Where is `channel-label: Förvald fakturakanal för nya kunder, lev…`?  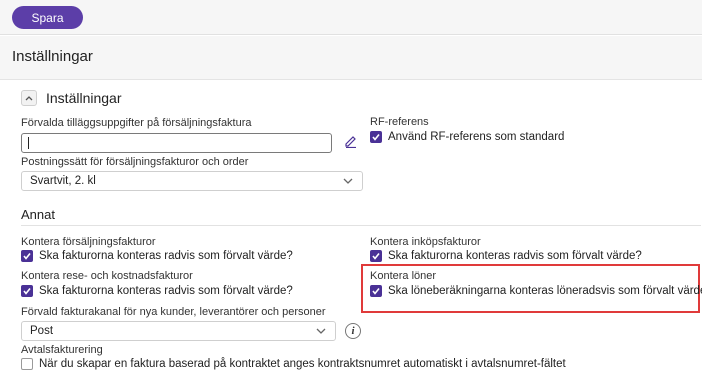 channel-label: Förvald fakturakanal för nya kunder, lev… is located at coordinates (173, 312).